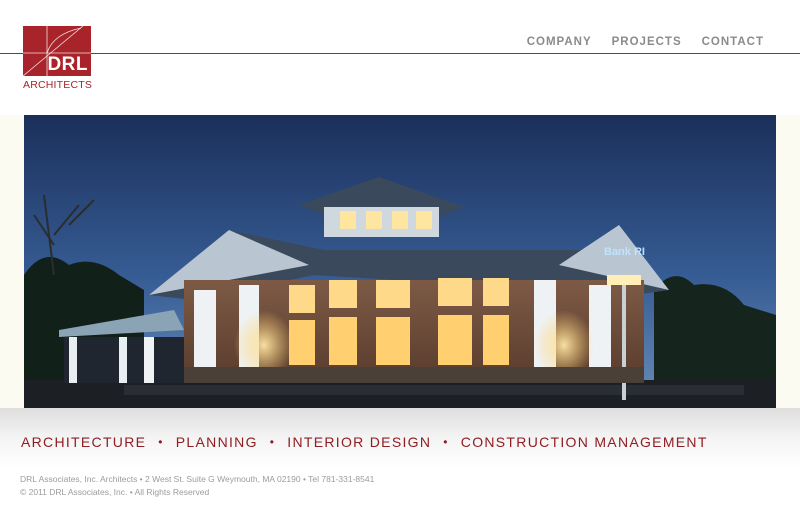 This screenshot has width=800, height=518. What do you see at coordinates (559, 42) in the screenshot?
I see `nav-item-company: COMPANY` at bounding box center [559, 42].